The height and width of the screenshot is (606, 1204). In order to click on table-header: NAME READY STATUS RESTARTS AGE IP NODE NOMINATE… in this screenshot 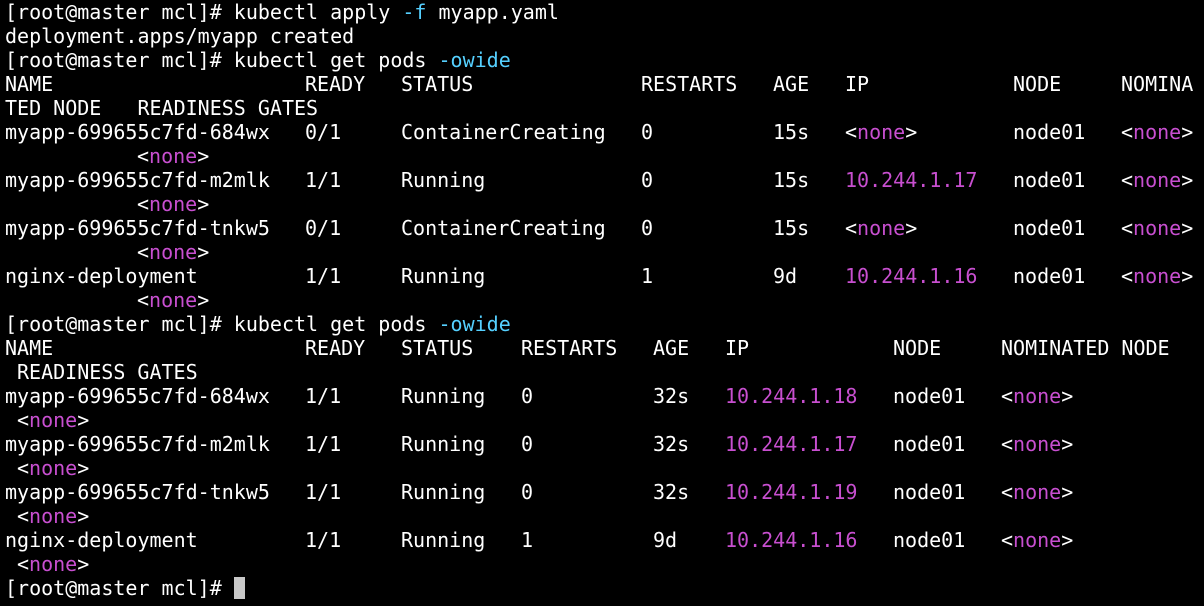, I will do `click(604, 348)`.